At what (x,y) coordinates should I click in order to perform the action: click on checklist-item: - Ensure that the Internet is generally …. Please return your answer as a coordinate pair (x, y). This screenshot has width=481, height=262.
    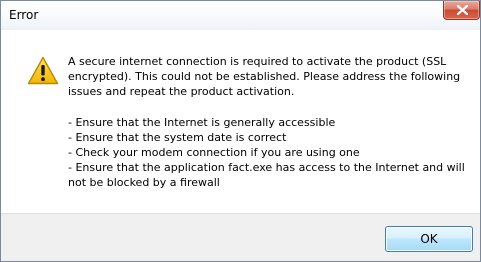
    Looking at the image, I should click on (202, 122).